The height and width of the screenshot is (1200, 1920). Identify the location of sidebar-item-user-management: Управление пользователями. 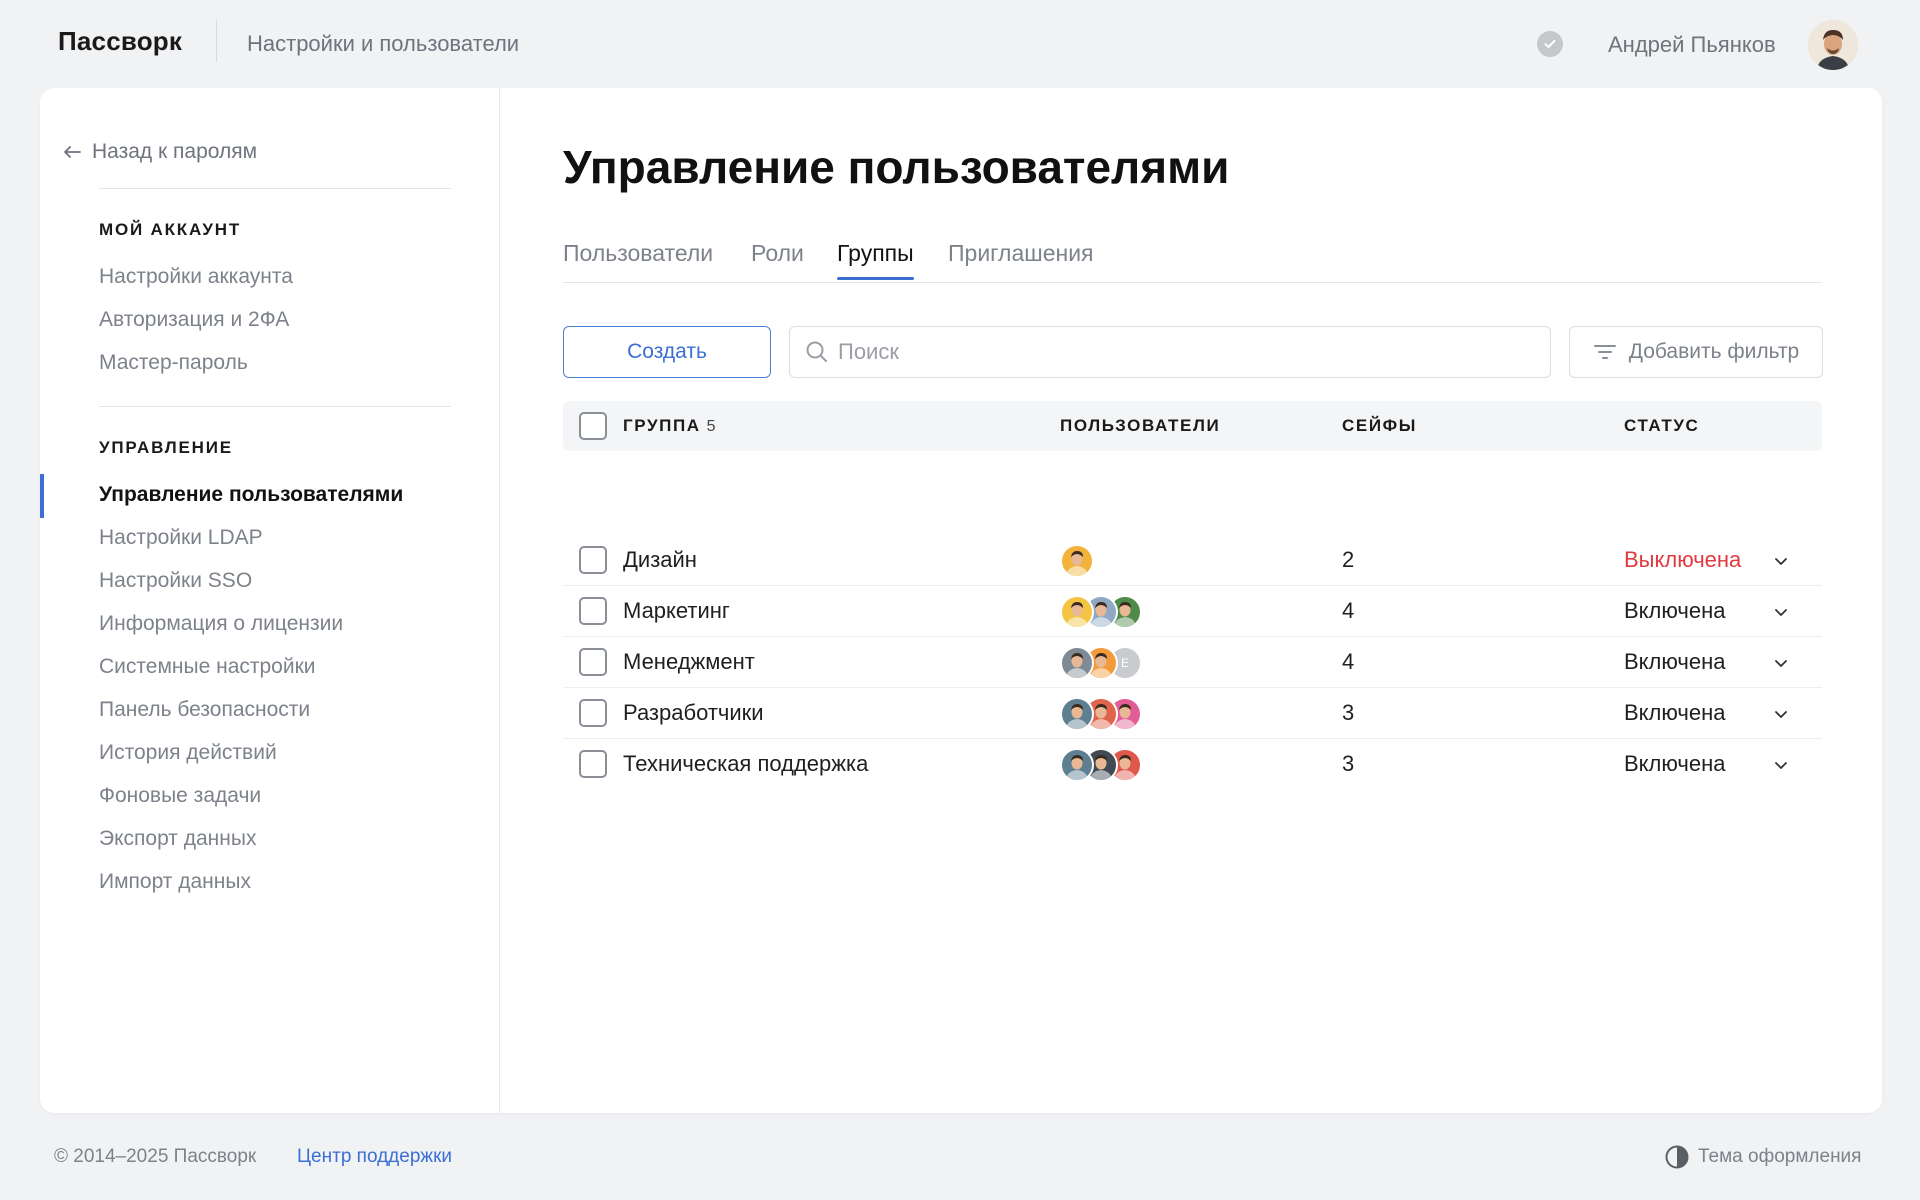
(251, 495).